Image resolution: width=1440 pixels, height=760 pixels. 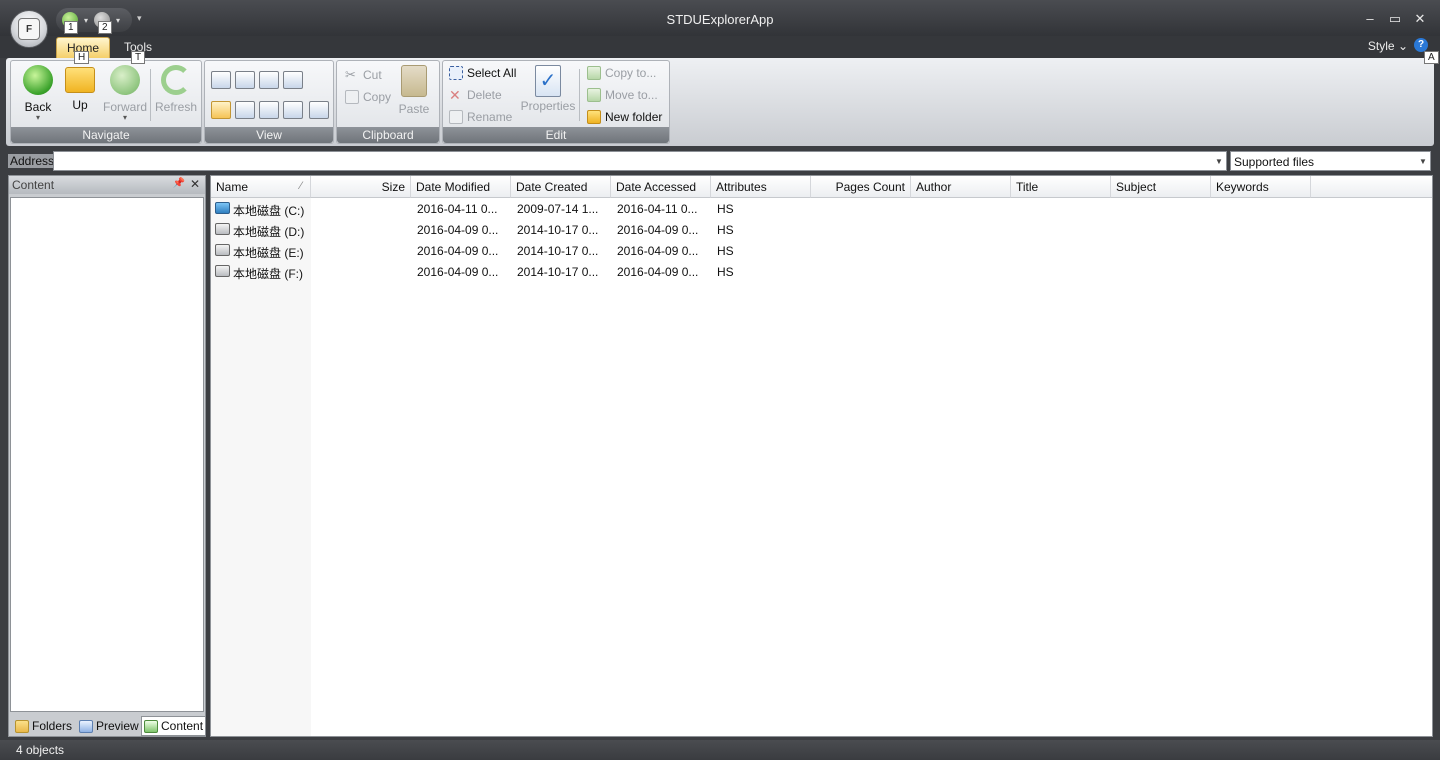 I want to click on rename-button: Rename, so click(x=480, y=117).